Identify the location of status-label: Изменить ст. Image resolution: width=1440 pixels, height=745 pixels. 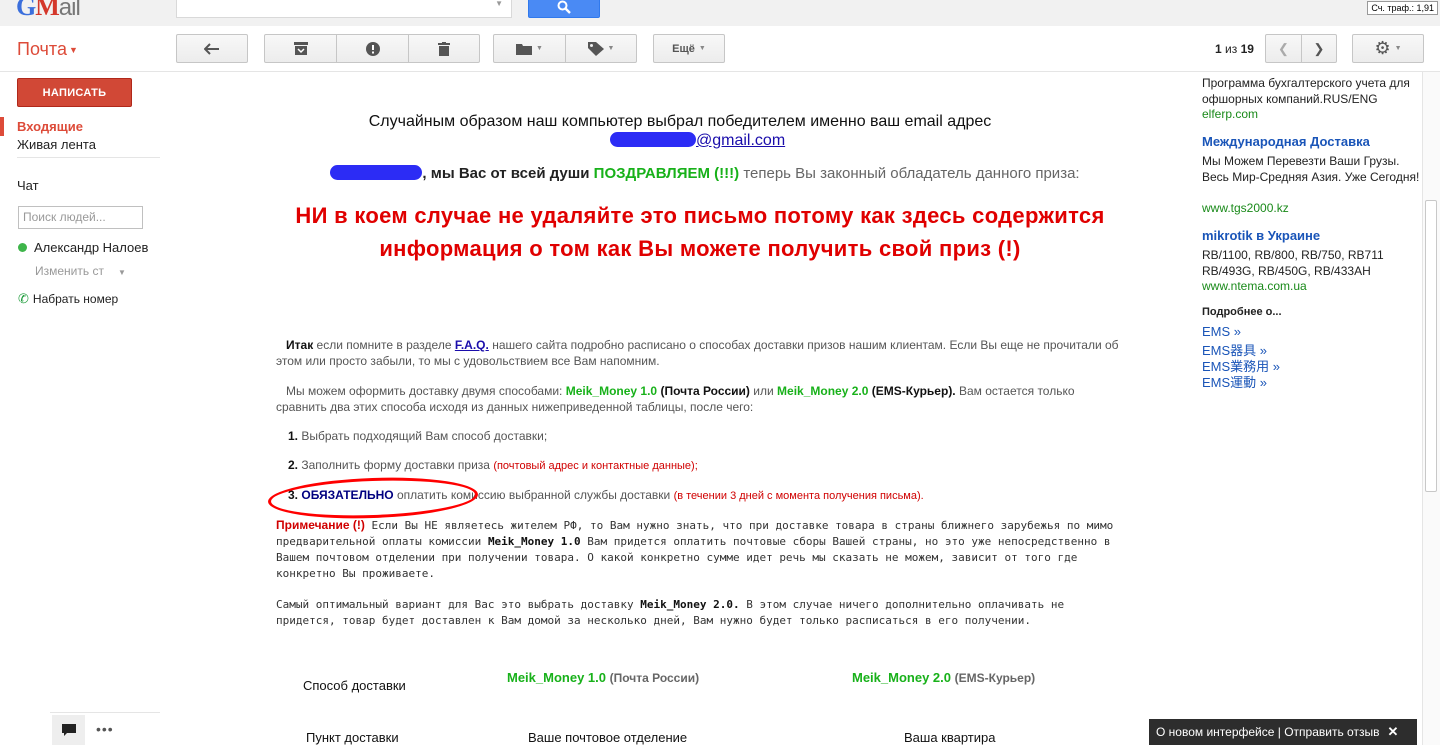
(69, 271).